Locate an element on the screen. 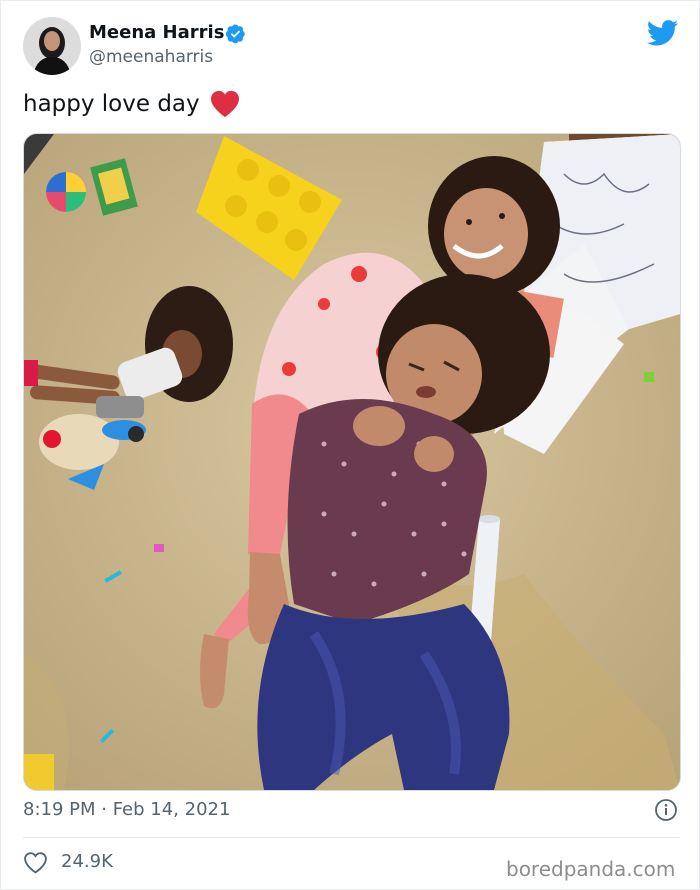 The width and height of the screenshot is (700, 890). watermark: boredpanda.com is located at coordinates (591, 869).